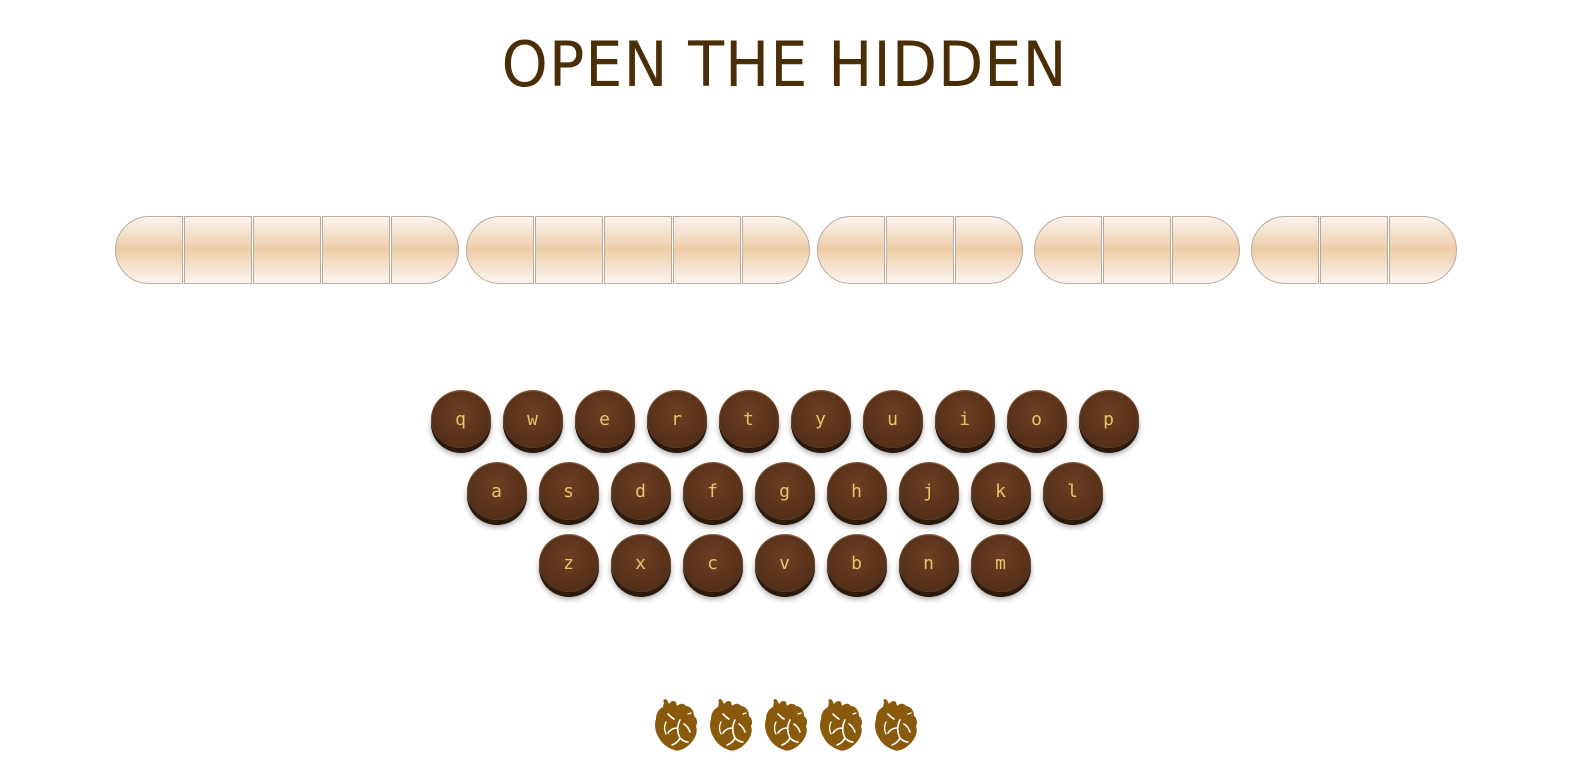  I want to click on key-o: o, so click(1036, 419).